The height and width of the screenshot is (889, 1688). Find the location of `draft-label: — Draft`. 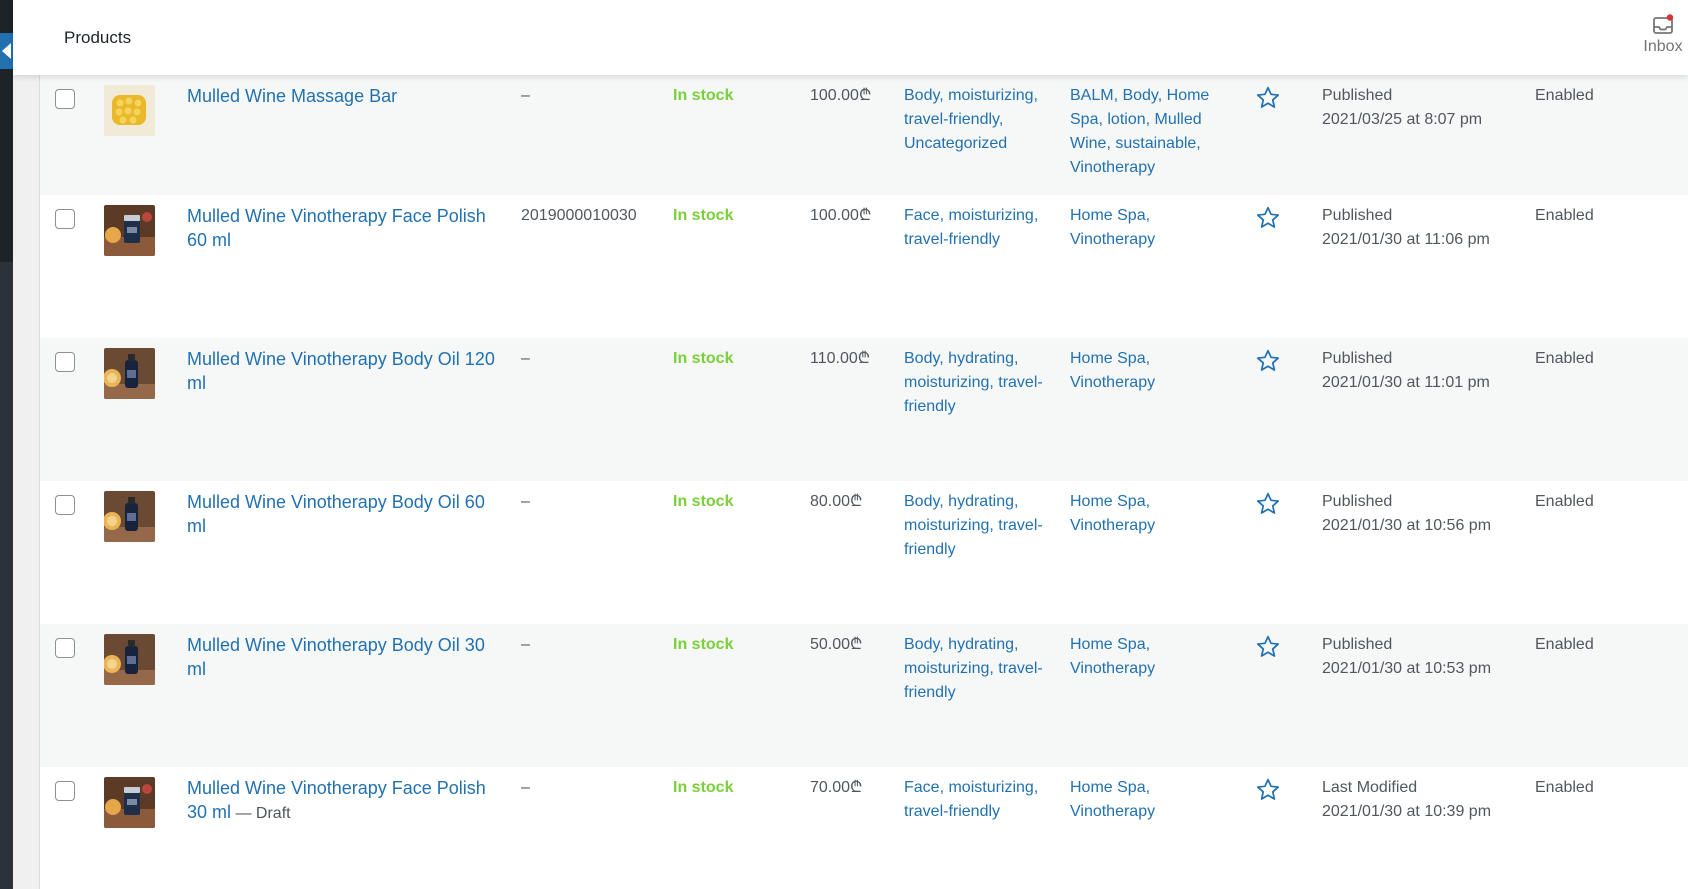

draft-label: — Draft is located at coordinates (261, 813).